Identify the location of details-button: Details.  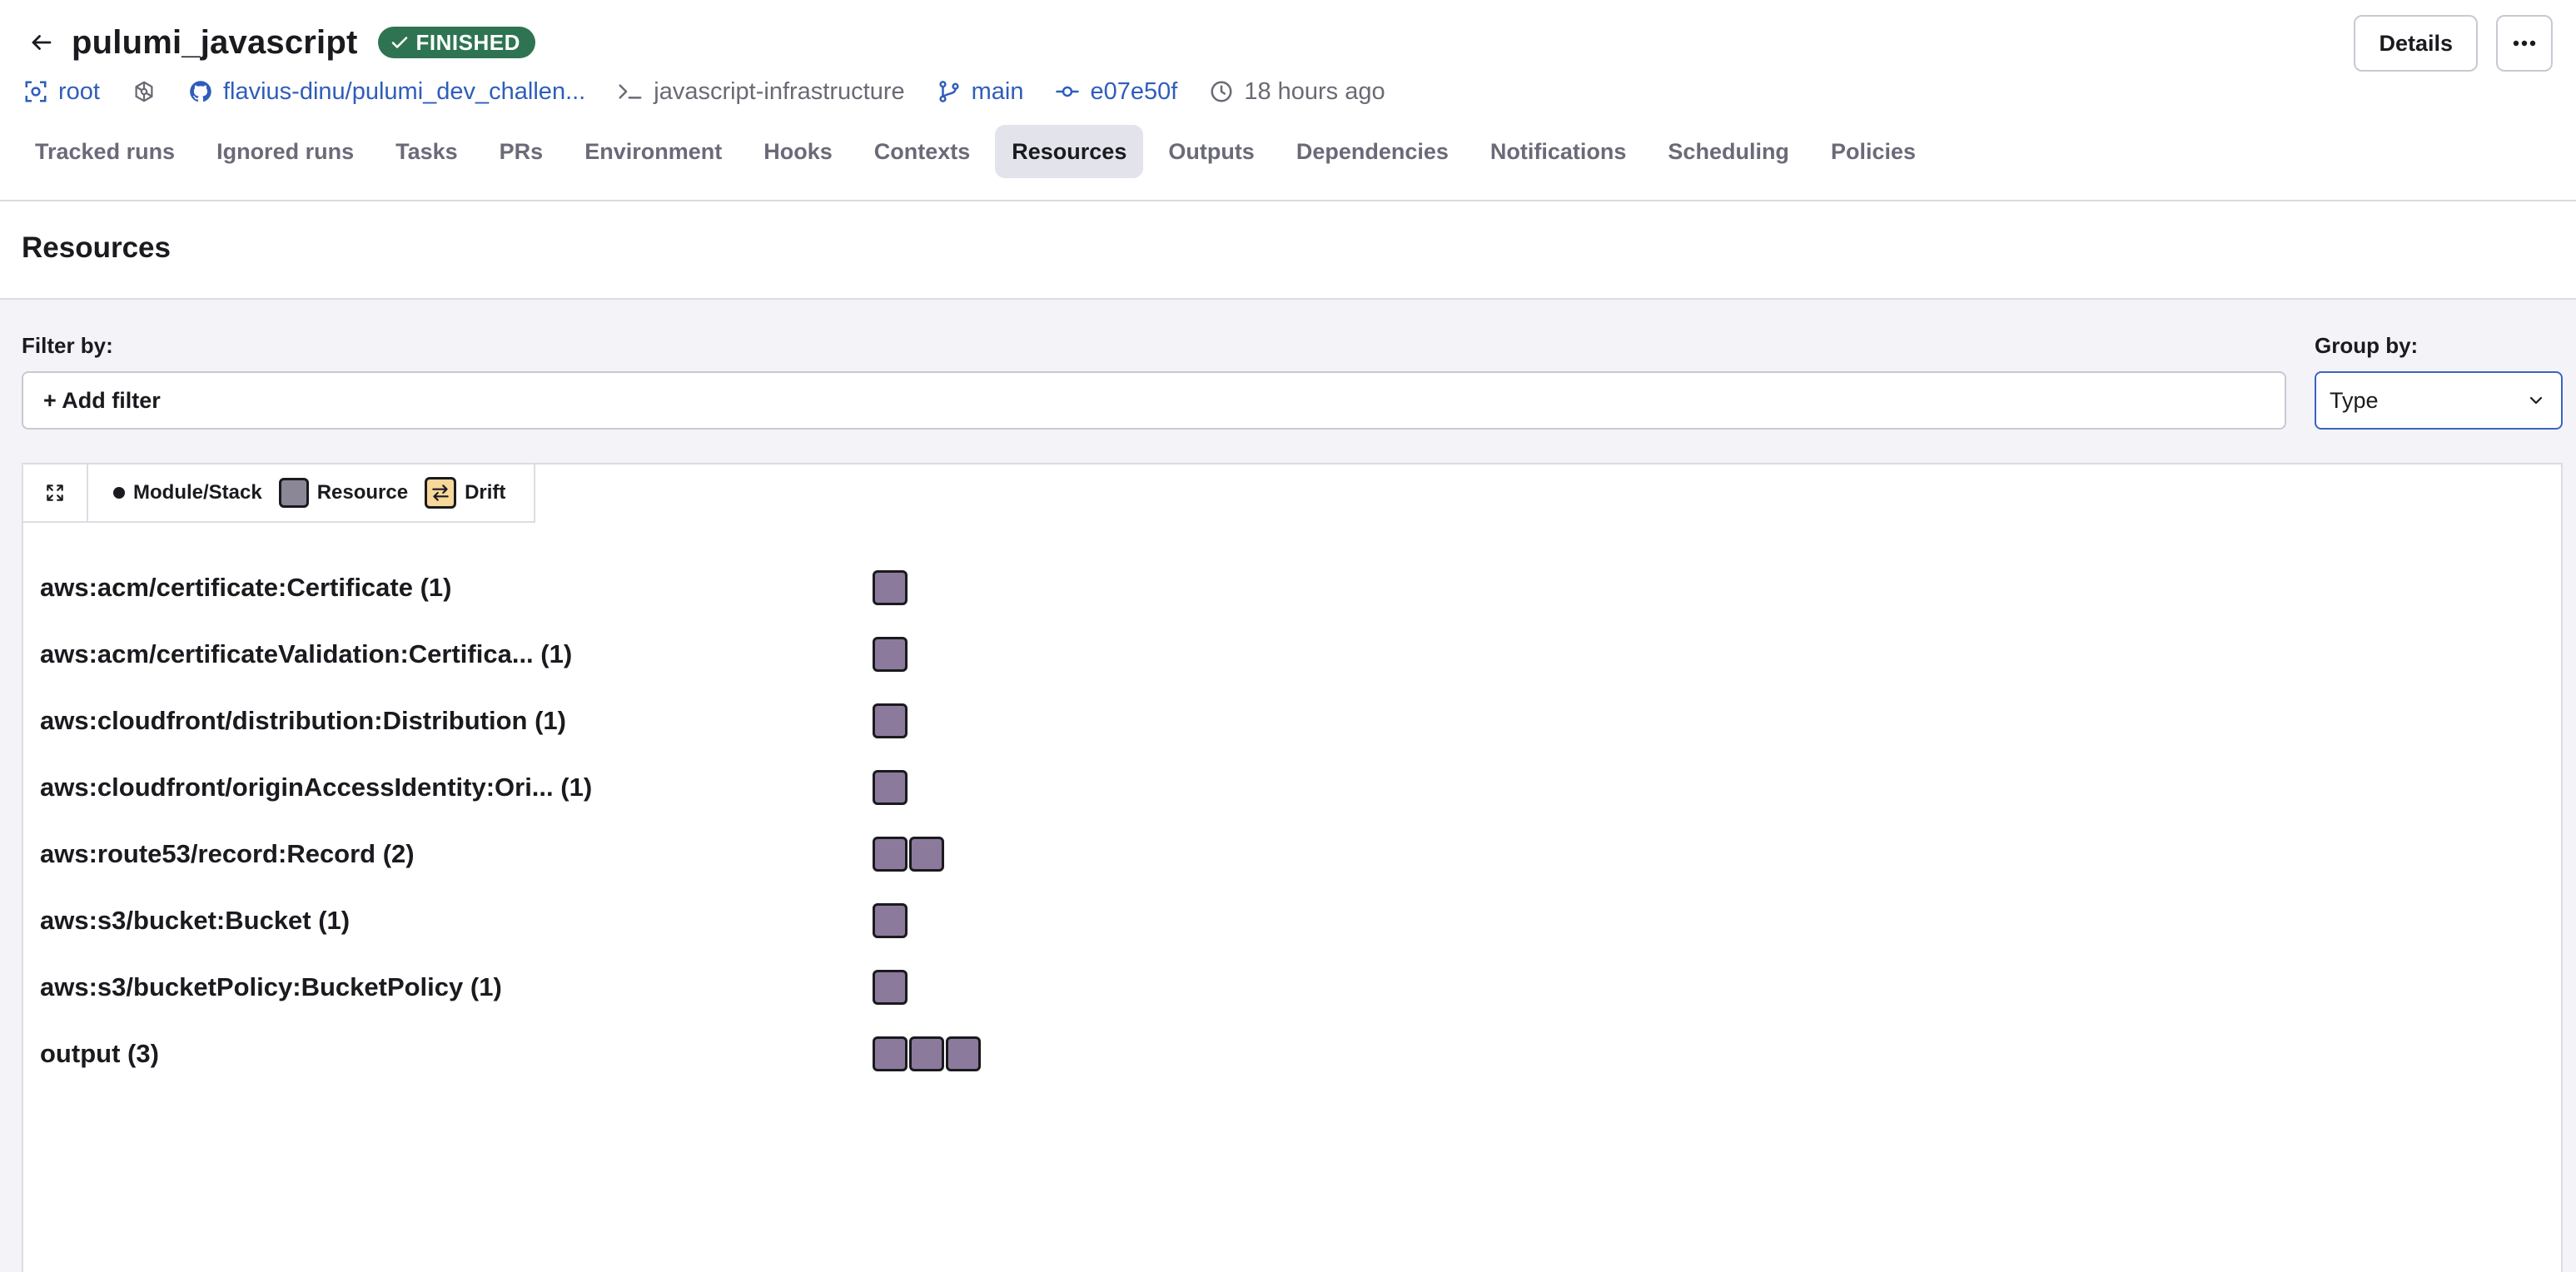
(2416, 44).